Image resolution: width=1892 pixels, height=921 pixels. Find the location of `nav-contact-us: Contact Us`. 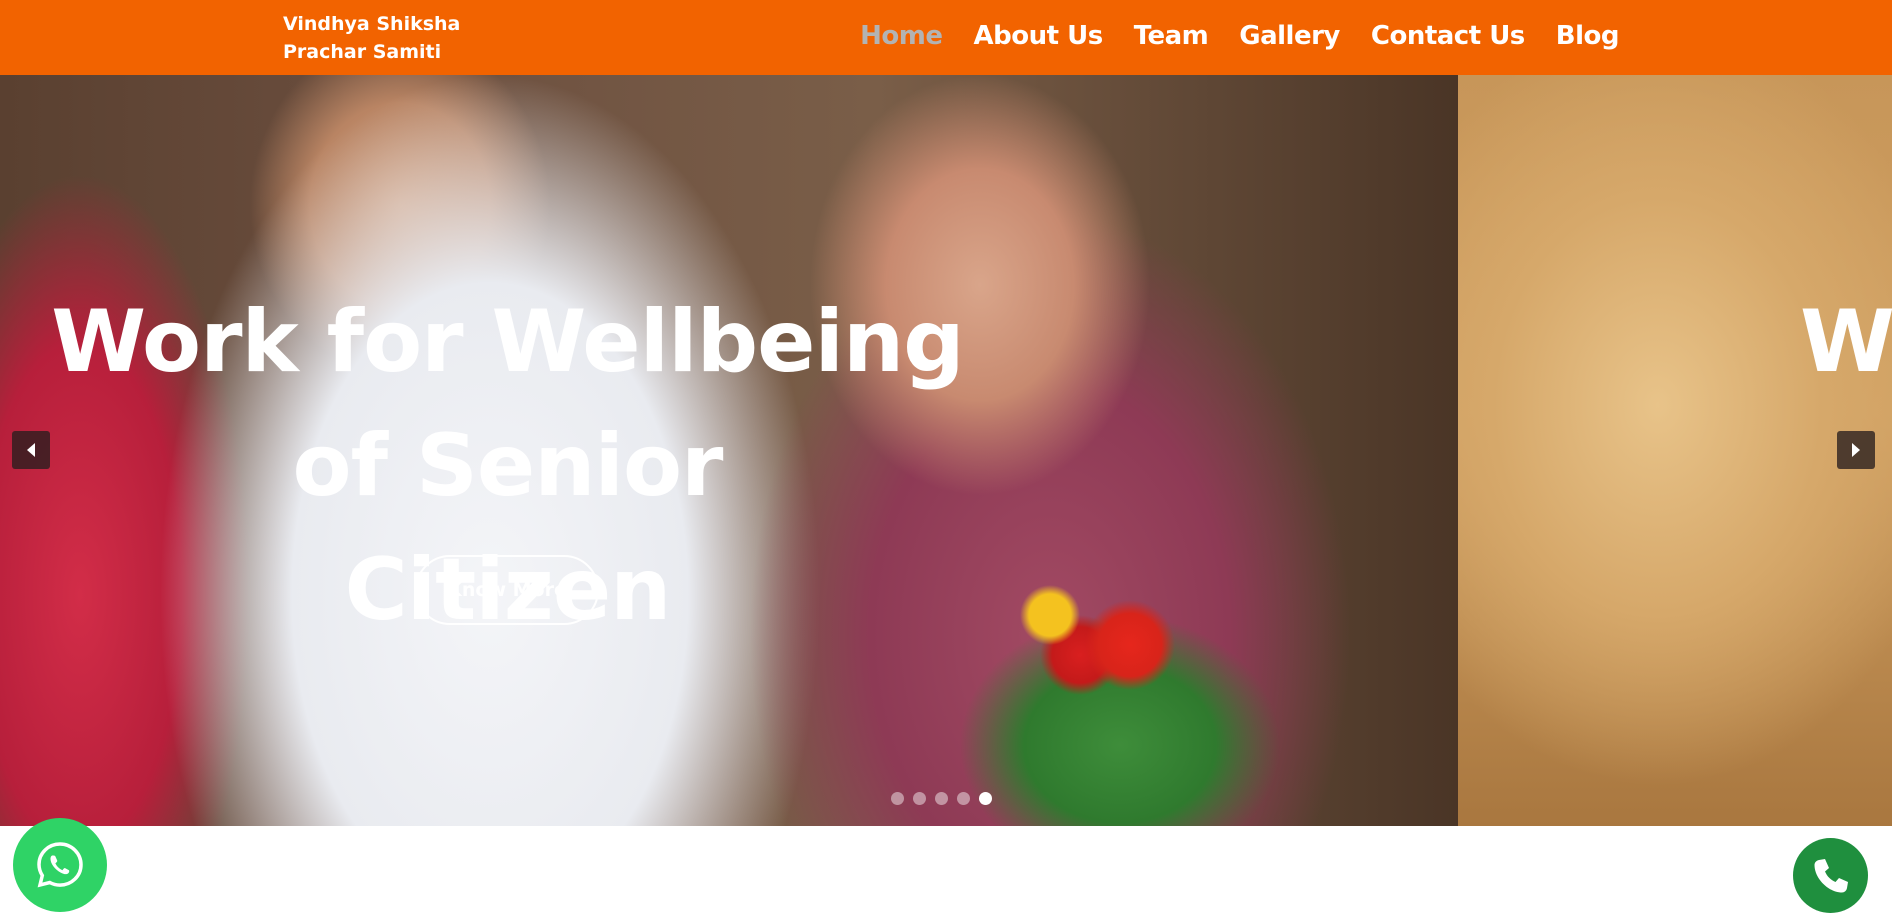

nav-contact-us: Contact Us is located at coordinates (1448, 36).